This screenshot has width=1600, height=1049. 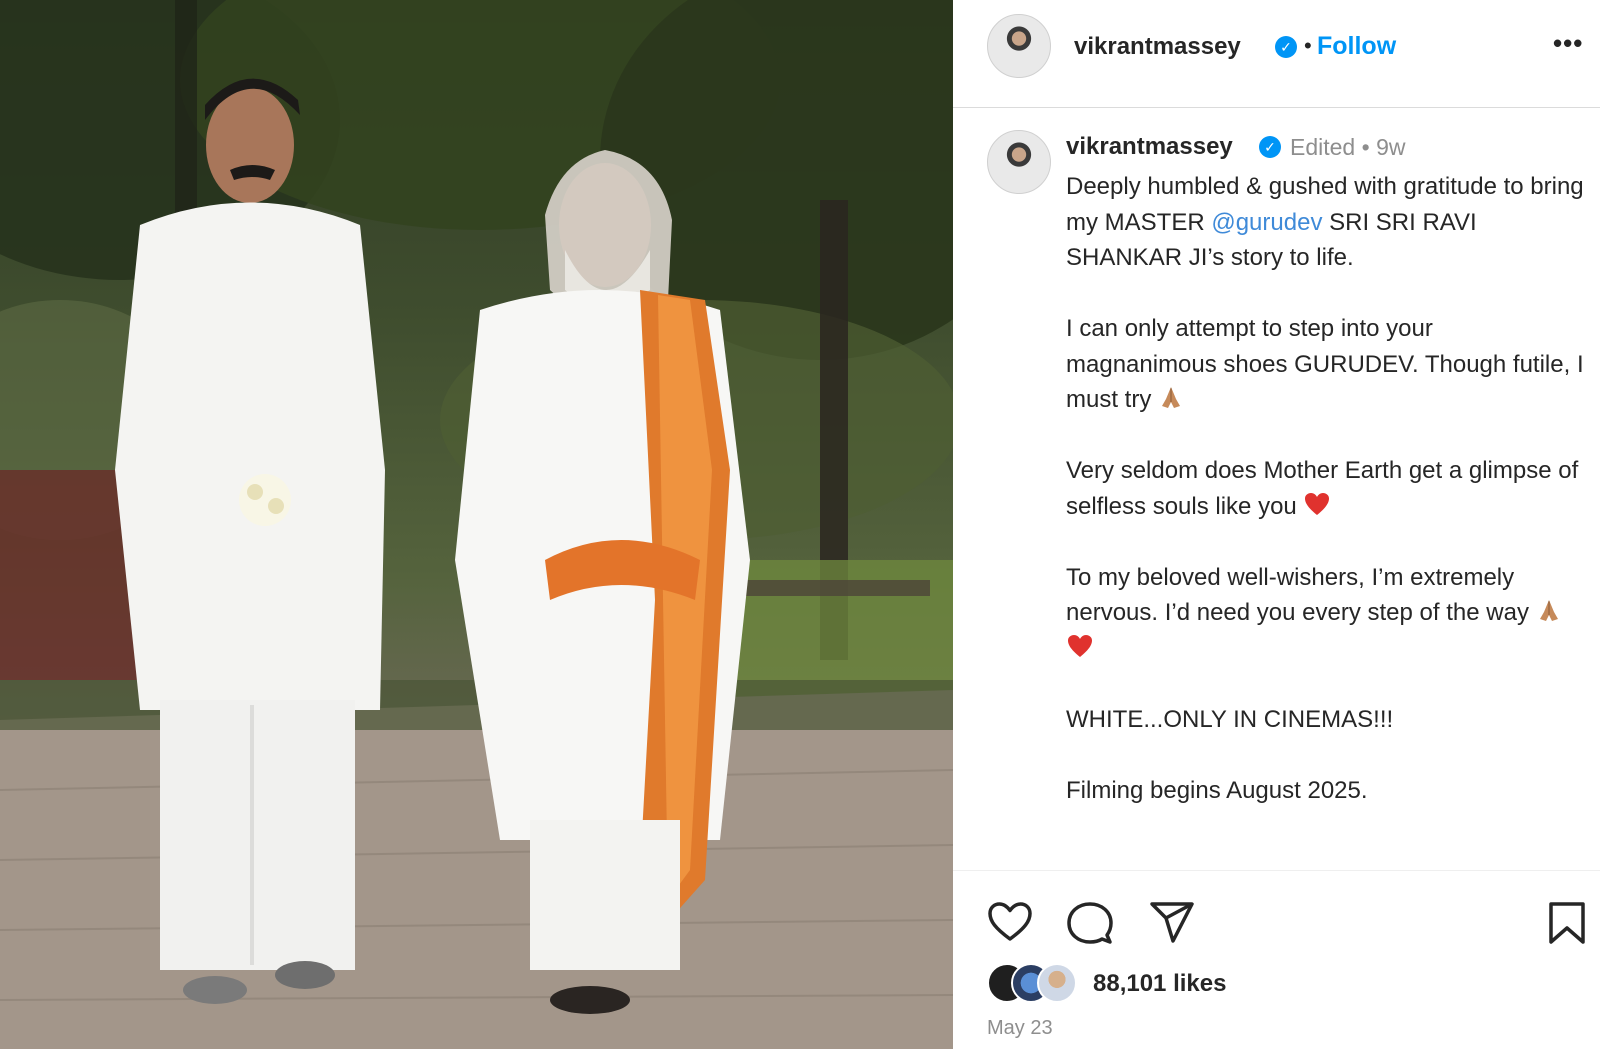 I want to click on heart-icon, so click(x=1010, y=922).